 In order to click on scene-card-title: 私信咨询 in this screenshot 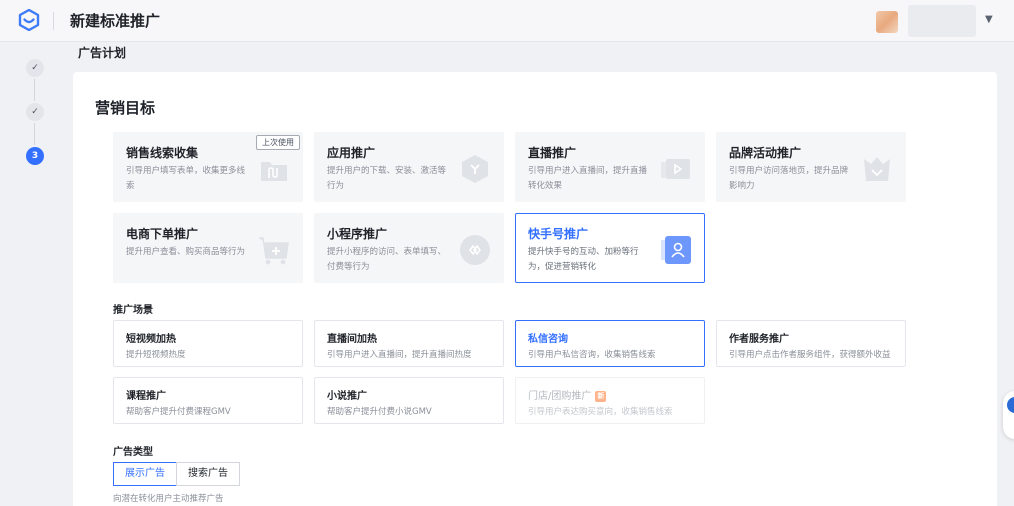, I will do `click(548, 339)`.